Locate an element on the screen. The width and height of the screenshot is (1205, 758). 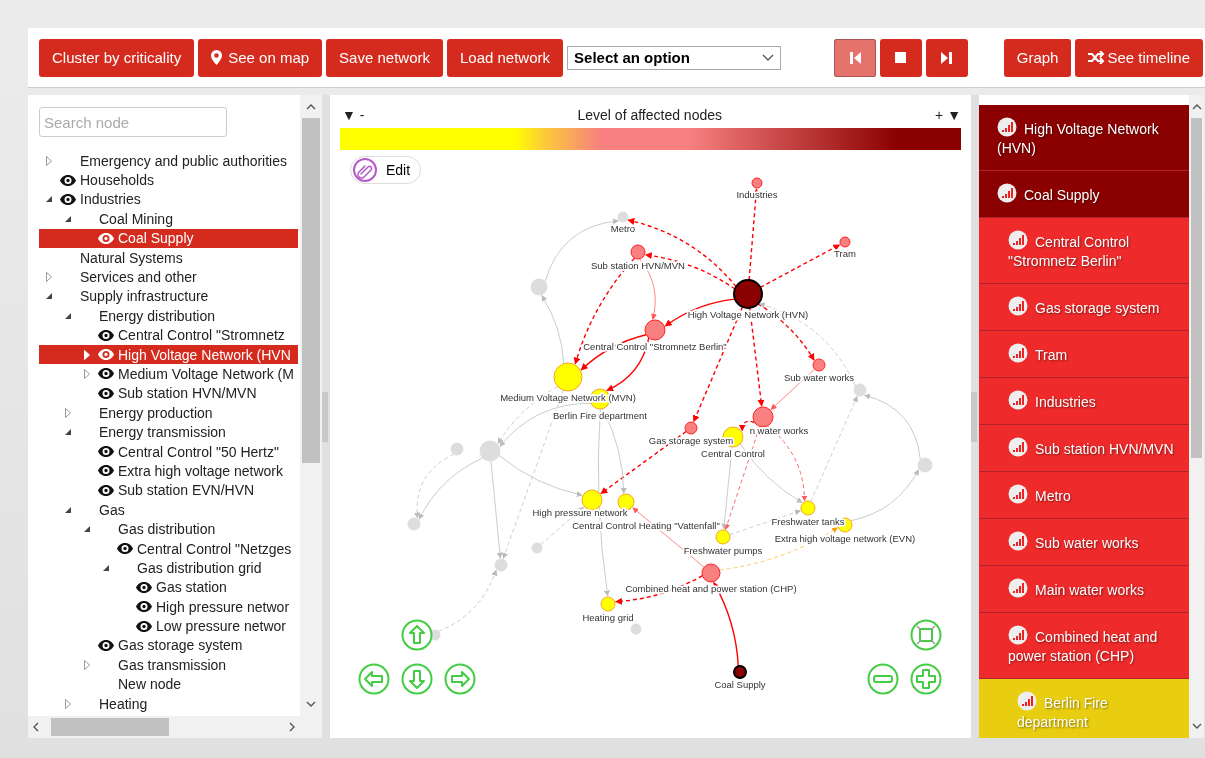
impact-list-item: Industries is located at coordinates (1084, 401).